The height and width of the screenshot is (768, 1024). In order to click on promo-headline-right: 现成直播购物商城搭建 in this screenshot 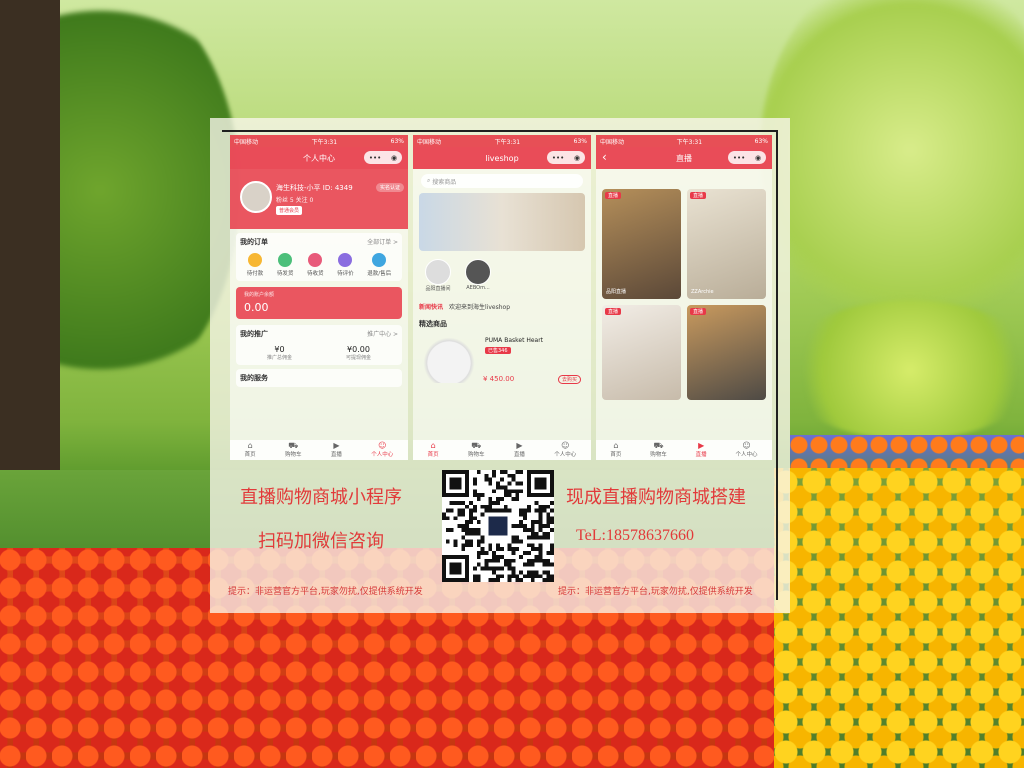, I will do `click(656, 497)`.